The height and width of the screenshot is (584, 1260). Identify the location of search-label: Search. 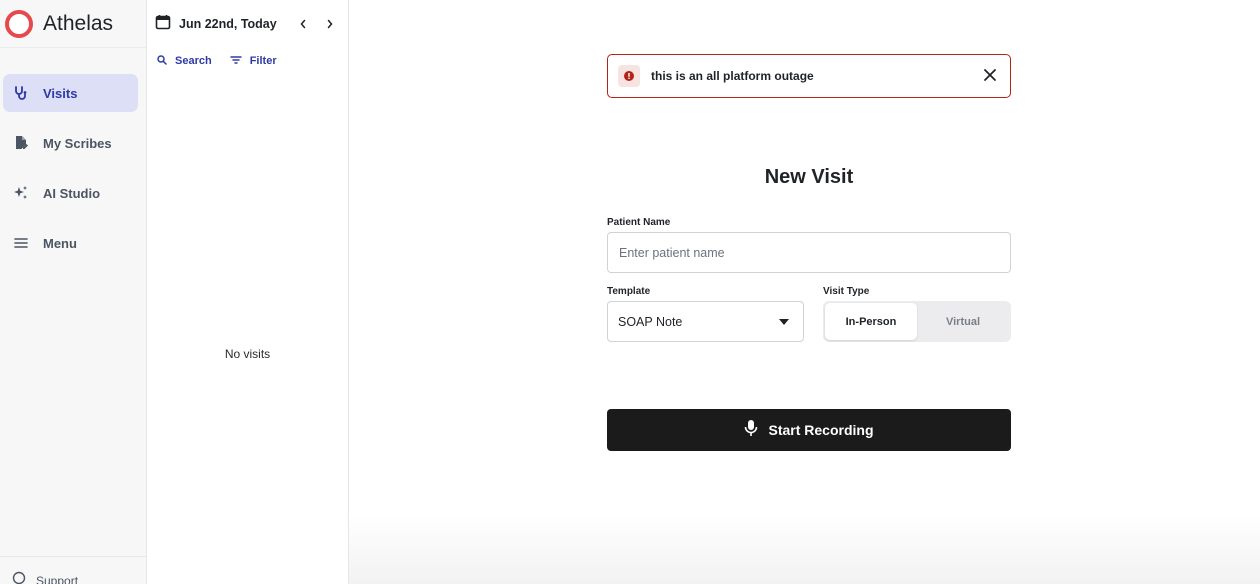
(193, 61).